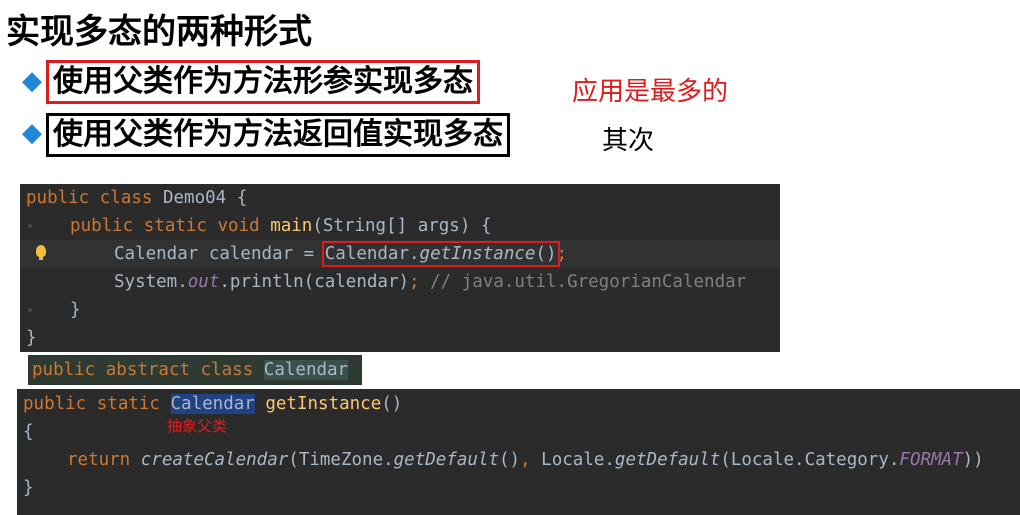 This screenshot has width=1020, height=515. What do you see at coordinates (219, 254) in the screenshot?
I see `declaration: Calendar calendar =` at bounding box center [219, 254].